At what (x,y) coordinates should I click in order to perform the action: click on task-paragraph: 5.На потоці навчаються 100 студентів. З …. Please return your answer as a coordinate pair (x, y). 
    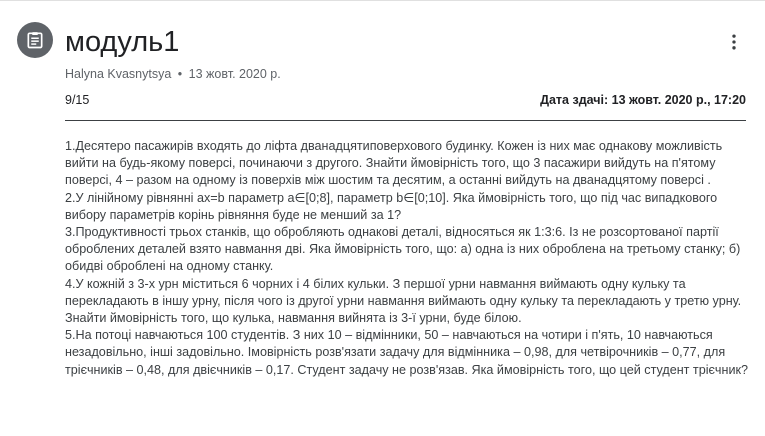
    Looking at the image, I should click on (406, 352).